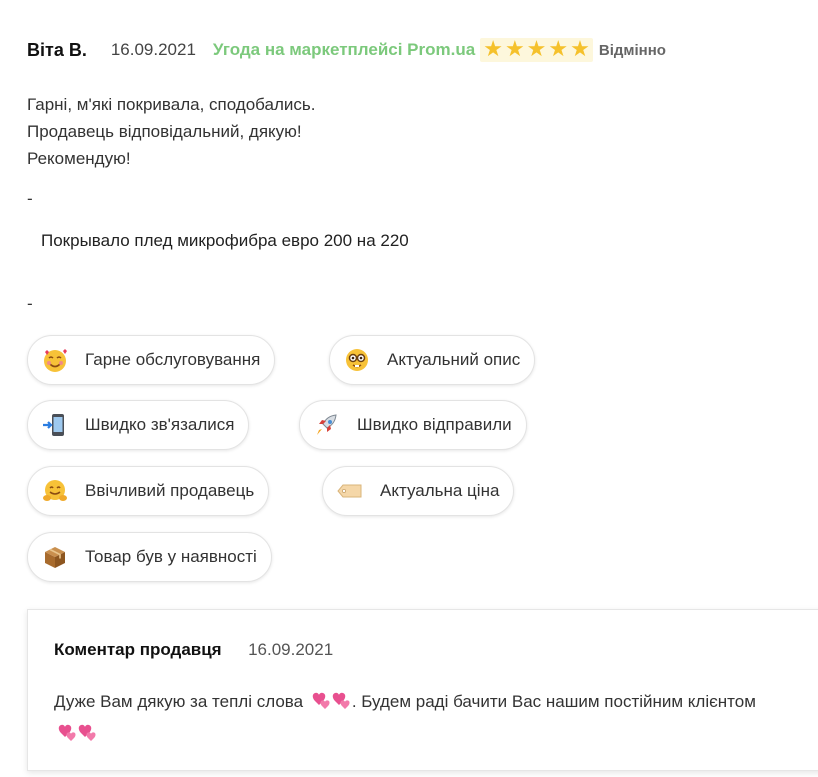 Image resolution: width=818 pixels, height=777 pixels. I want to click on tag-label: Гарне обслуговування, so click(173, 359).